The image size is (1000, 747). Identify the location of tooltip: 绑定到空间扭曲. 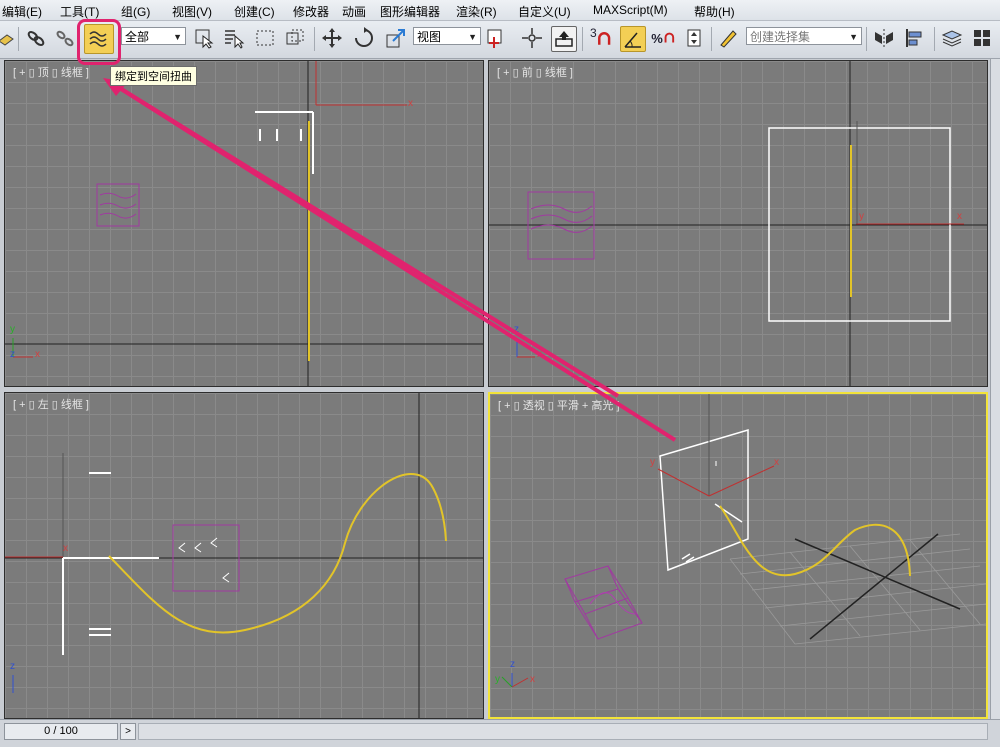
(153, 76).